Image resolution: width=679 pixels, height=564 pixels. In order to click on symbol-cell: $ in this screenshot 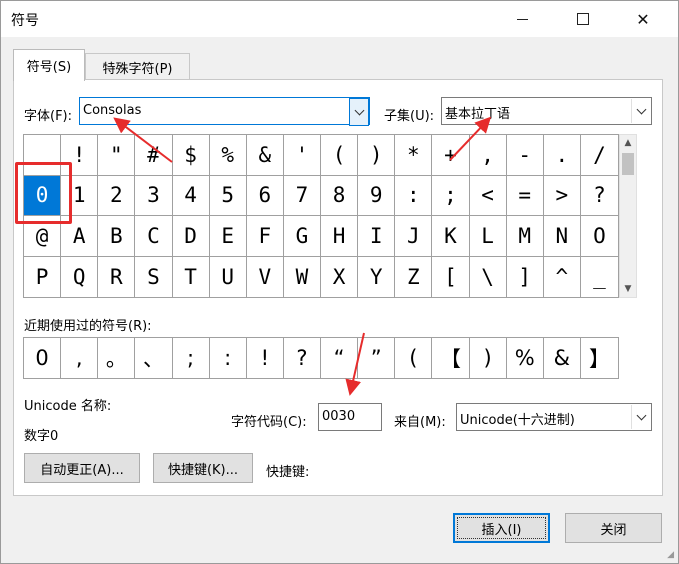, I will do `click(191, 155)`.